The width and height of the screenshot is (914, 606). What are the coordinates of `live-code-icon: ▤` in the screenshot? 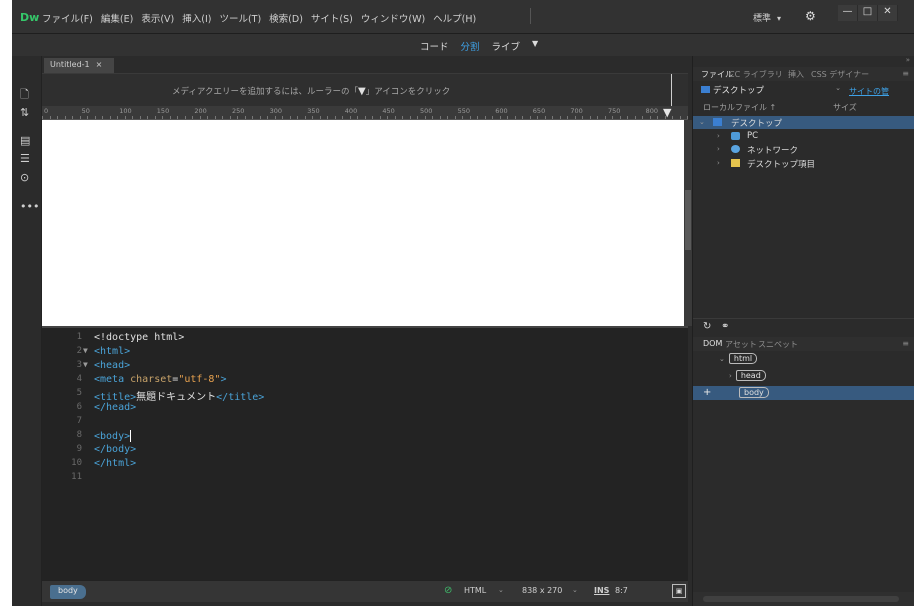 It's located at (25, 140).